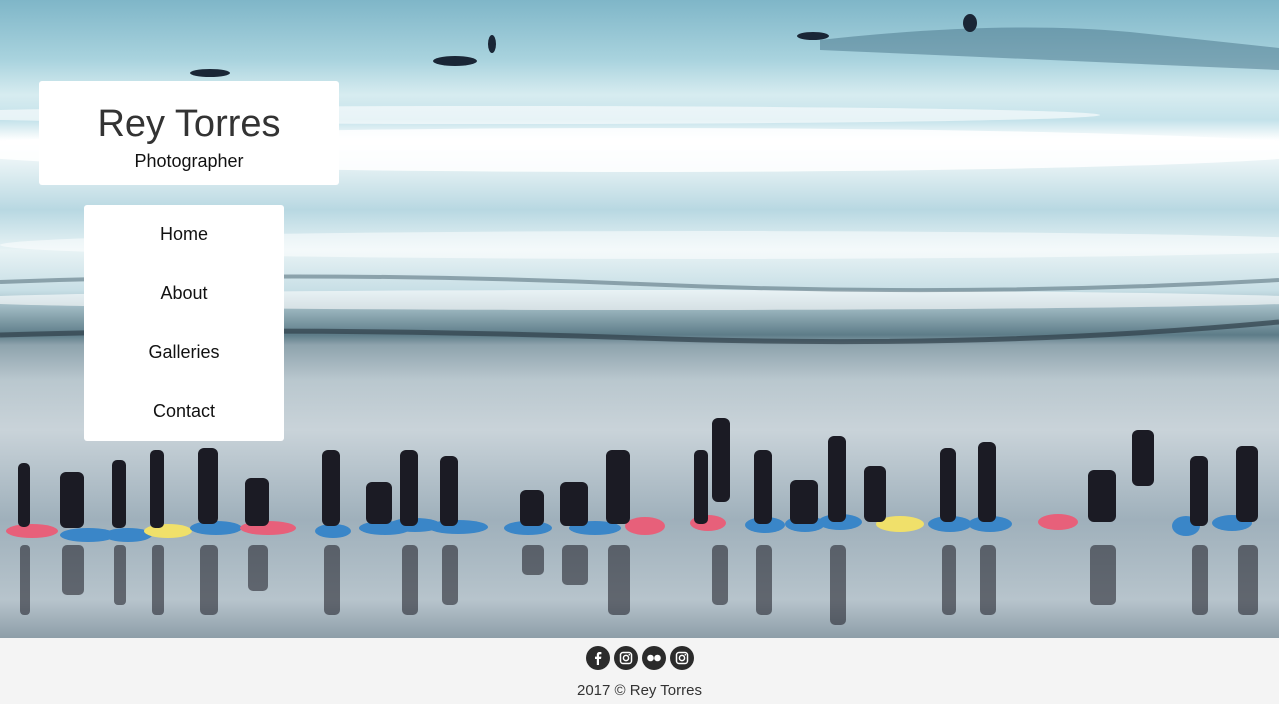 This screenshot has width=1279, height=704. Describe the element at coordinates (654, 658) in the screenshot. I see `flickr-icon` at that location.